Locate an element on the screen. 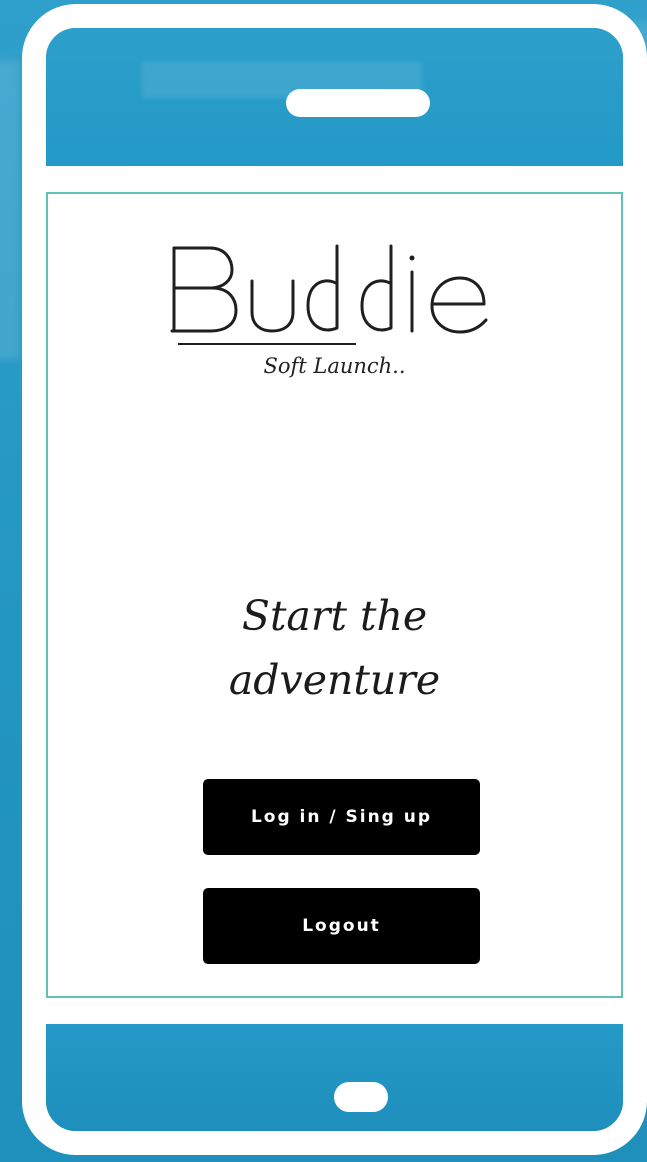 The image size is (647, 1162). phone-top-bezel is located at coordinates (334, 98).